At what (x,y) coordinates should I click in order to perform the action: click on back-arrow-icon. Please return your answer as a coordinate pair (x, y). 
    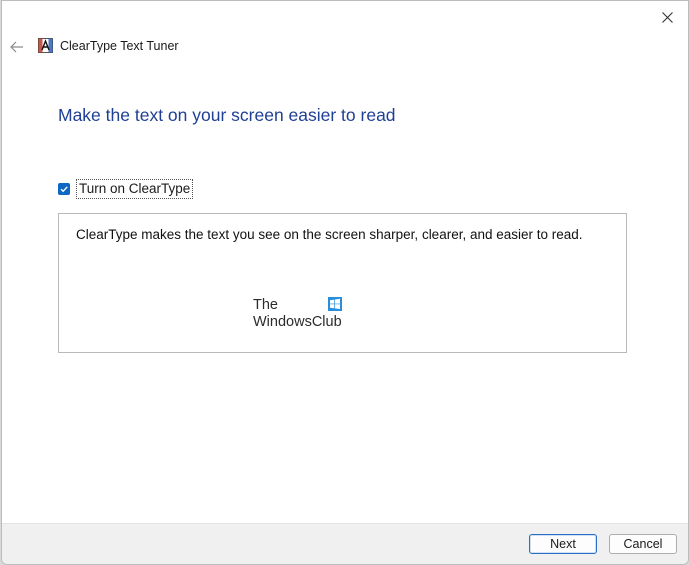
    Looking at the image, I should click on (16, 47).